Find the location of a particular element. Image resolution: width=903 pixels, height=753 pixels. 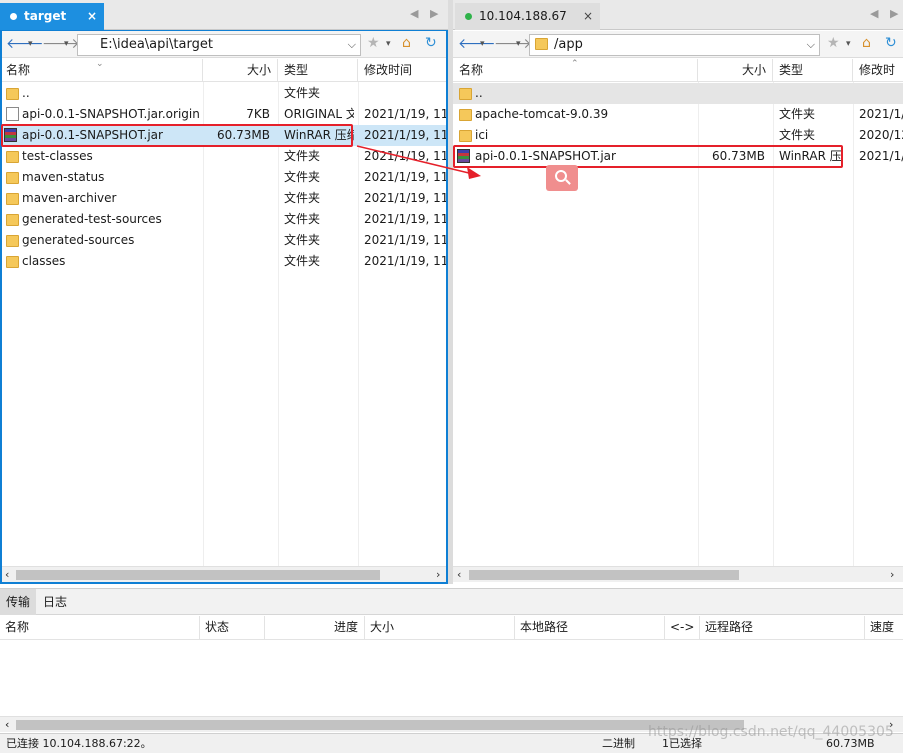

file-row: classes 文件夹 2021/1/19, 11: is located at coordinates (223, 261).